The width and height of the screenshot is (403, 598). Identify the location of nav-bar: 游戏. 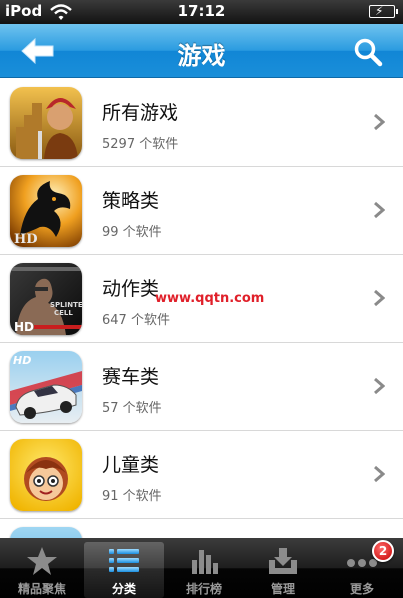
(201, 51).